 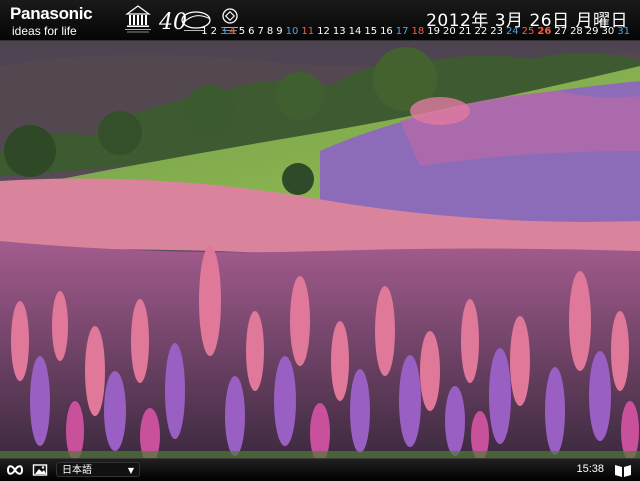 What do you see at coordinates (590, 469) in the screenshot?
I see `clock: 15:38` at bounding box center [590, 469].